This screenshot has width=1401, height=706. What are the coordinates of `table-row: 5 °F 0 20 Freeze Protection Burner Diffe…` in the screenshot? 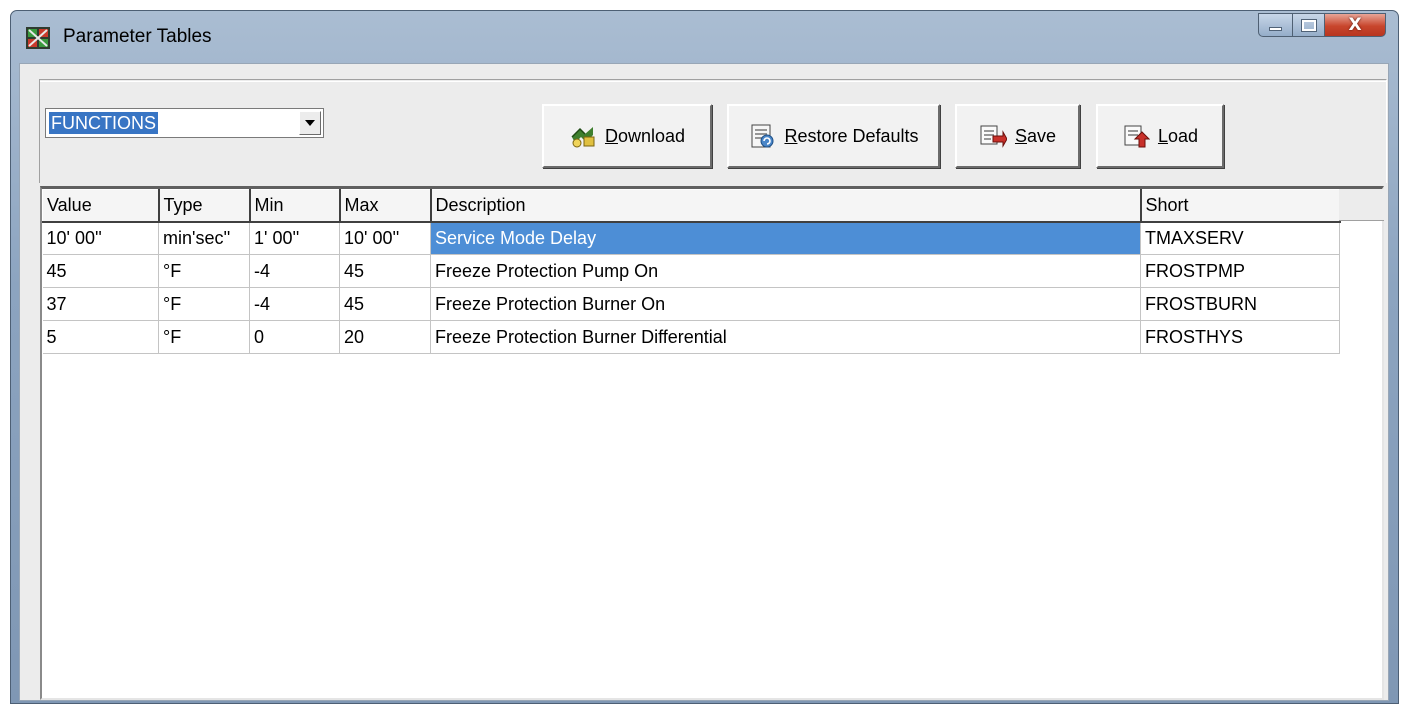 It's located at (691, 337).